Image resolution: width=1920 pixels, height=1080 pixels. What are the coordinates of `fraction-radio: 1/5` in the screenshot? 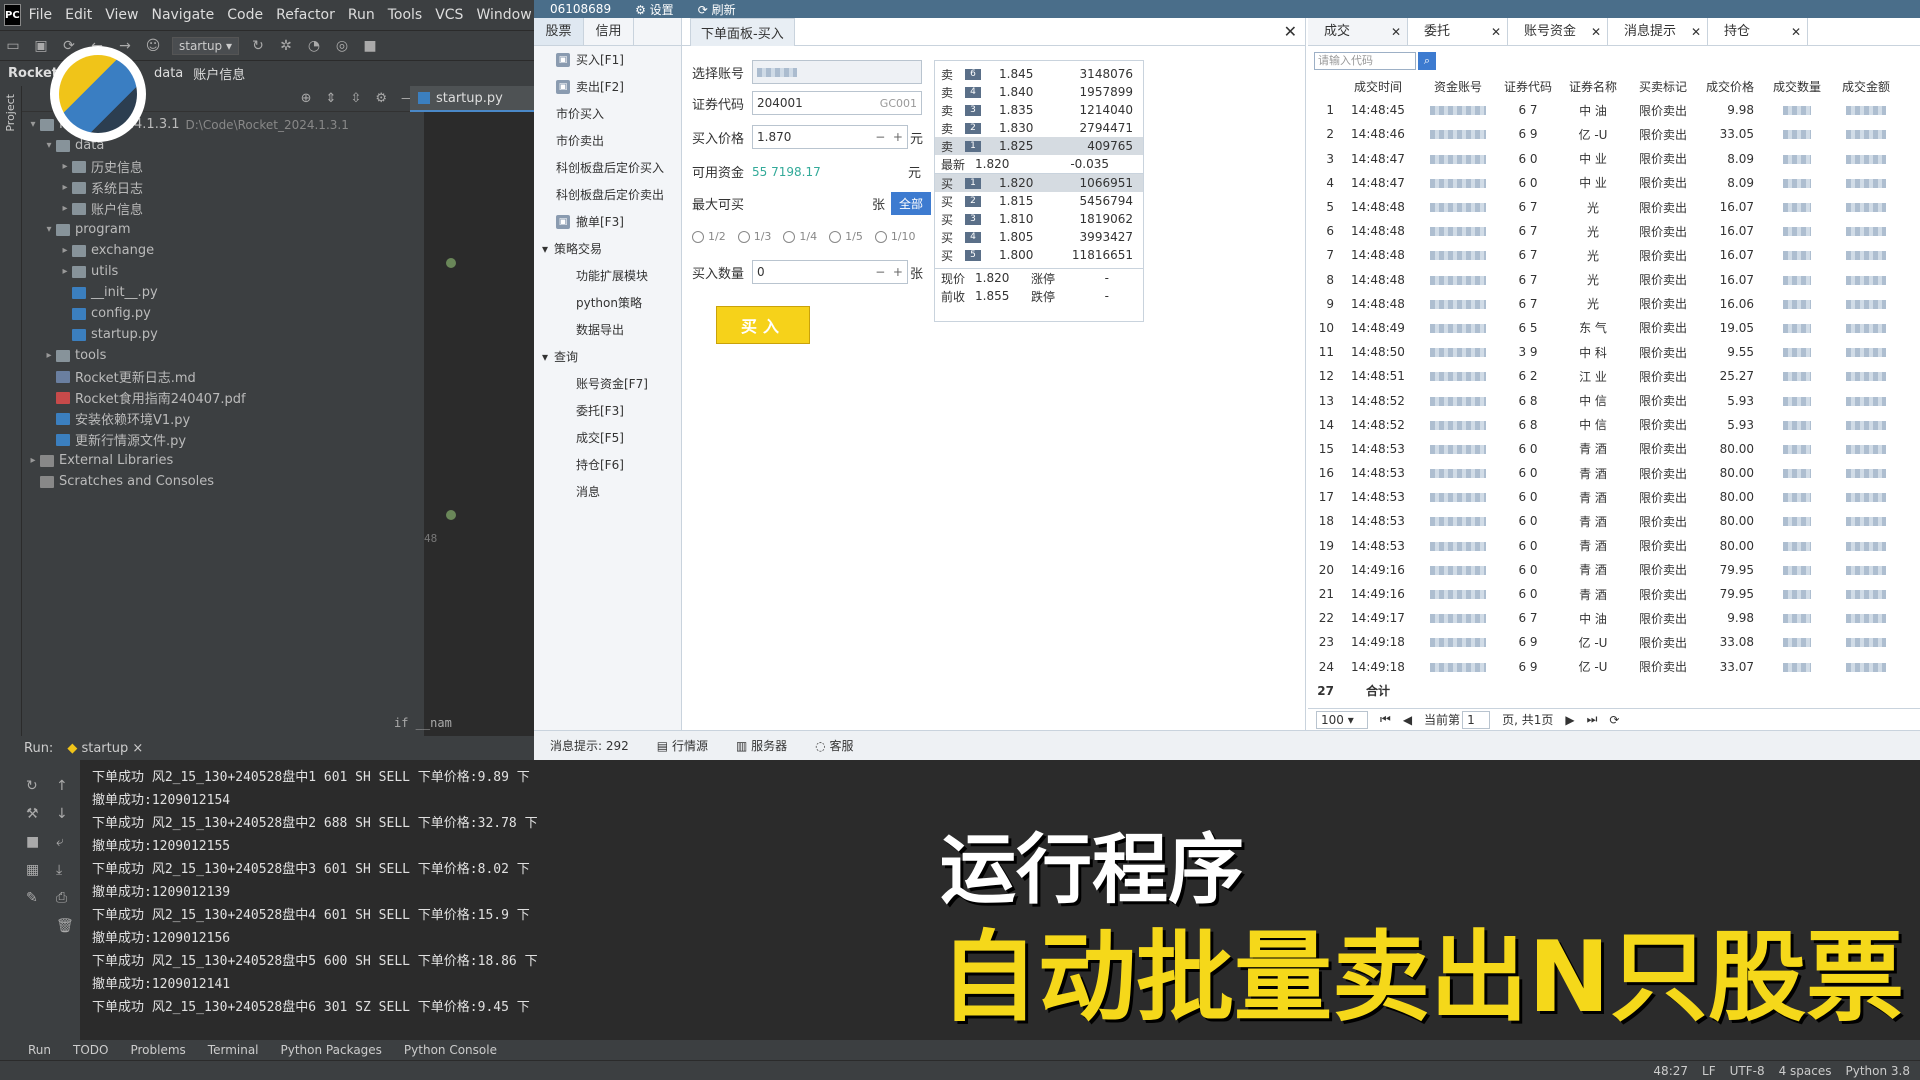 It's located at (846, 236).